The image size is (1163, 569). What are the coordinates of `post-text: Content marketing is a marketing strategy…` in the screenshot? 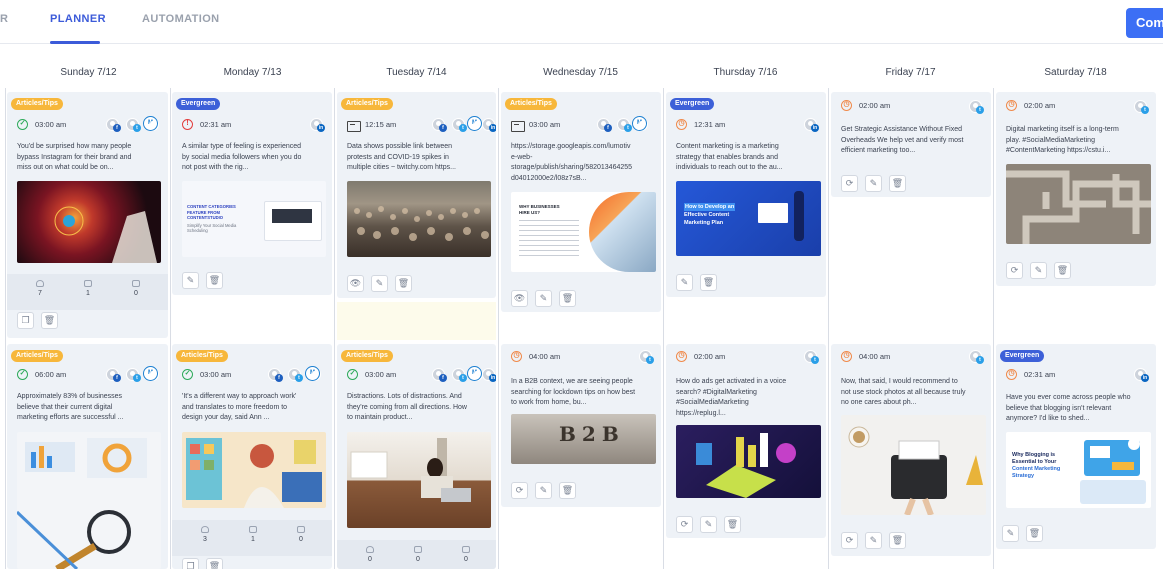 It's located at (729, 157).